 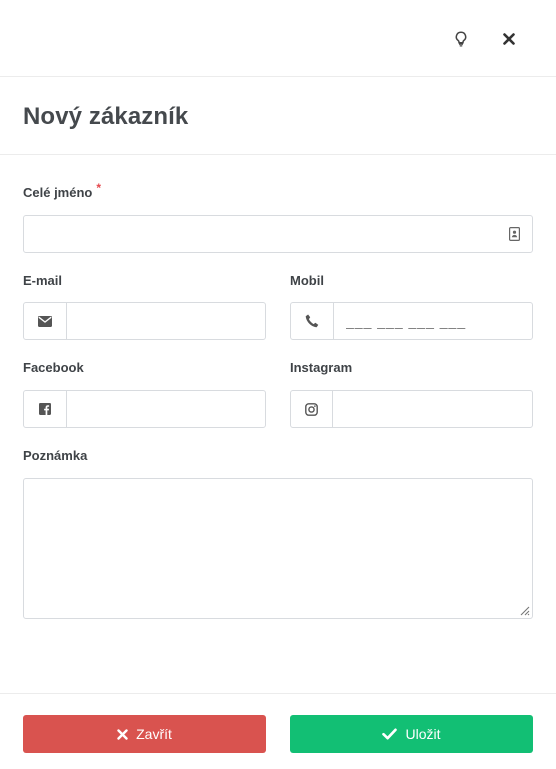 What do you see at coordinates (166, 409) in the screenshot?
I see `facebook-input` at bounding box center [166, 409].